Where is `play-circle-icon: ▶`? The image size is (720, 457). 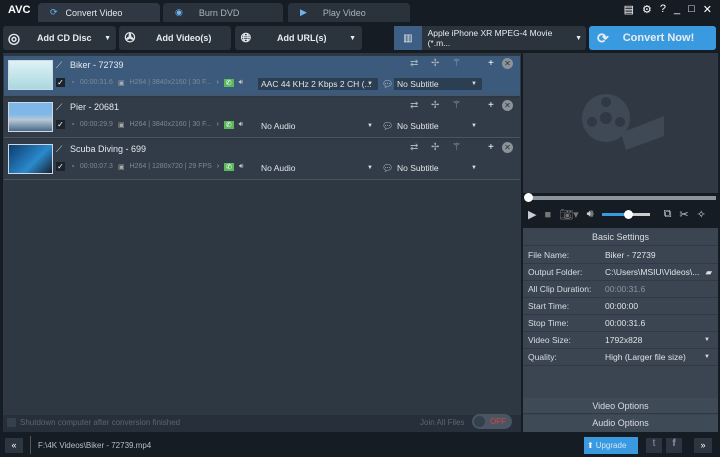 play-circle-icon: ▶ is located at coordinates (303, 12).